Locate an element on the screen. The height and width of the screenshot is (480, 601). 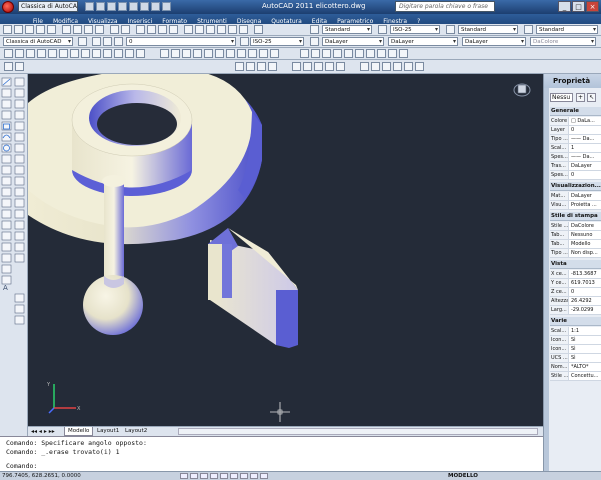
wireframe-3d-icon is located at coordinates (307, 66).